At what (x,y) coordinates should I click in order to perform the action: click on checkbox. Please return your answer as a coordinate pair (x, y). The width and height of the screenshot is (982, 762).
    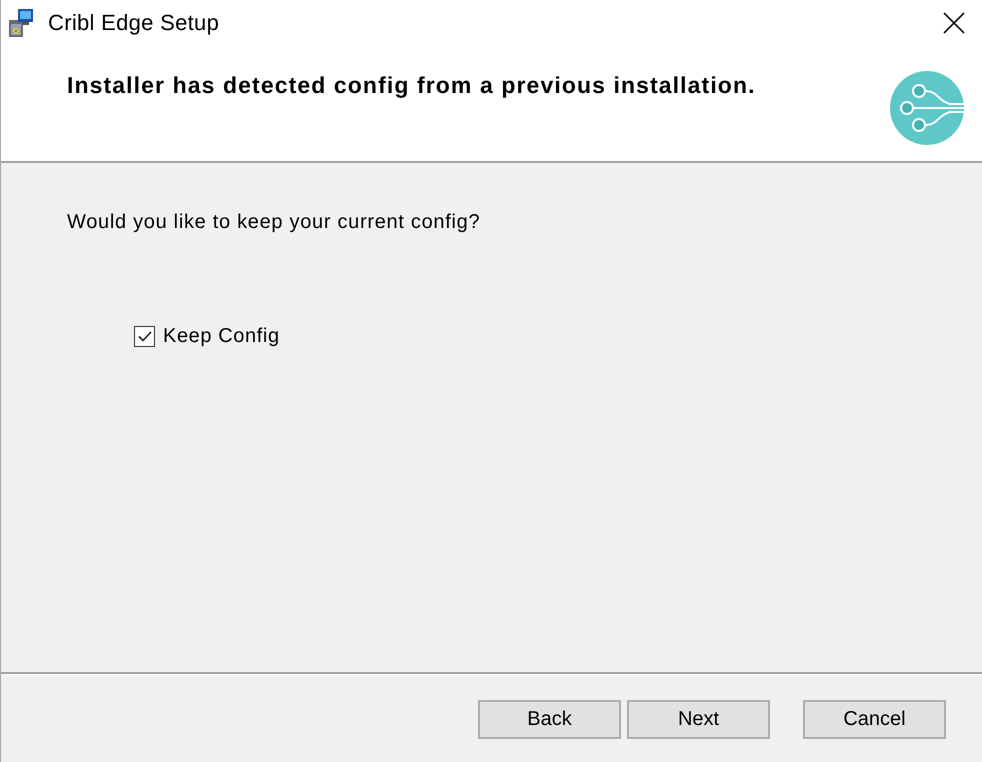
    Looking at the image, I should click on (144, 336).